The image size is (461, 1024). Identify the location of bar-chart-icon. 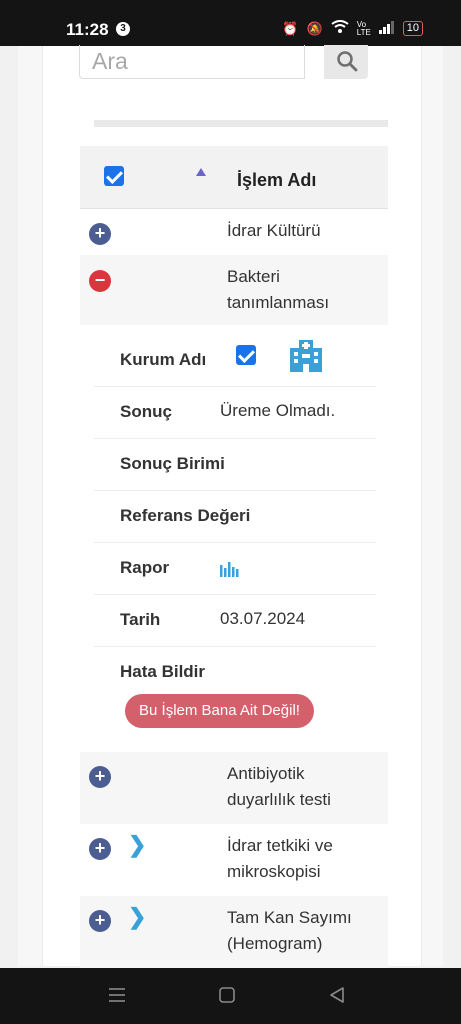
(230, 568).